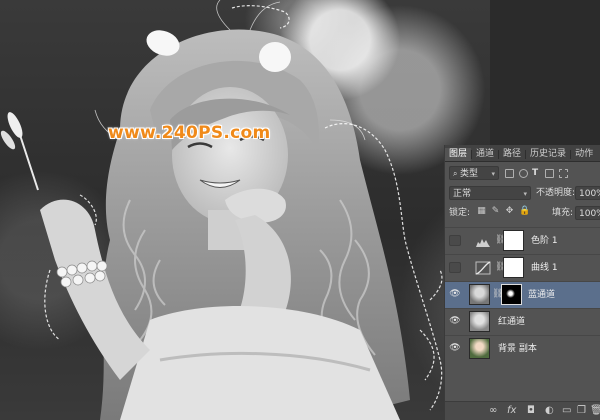  Describe the element at coordinates (511, 322) in the screenshot. I see `layer-name: 红通道` at that location.